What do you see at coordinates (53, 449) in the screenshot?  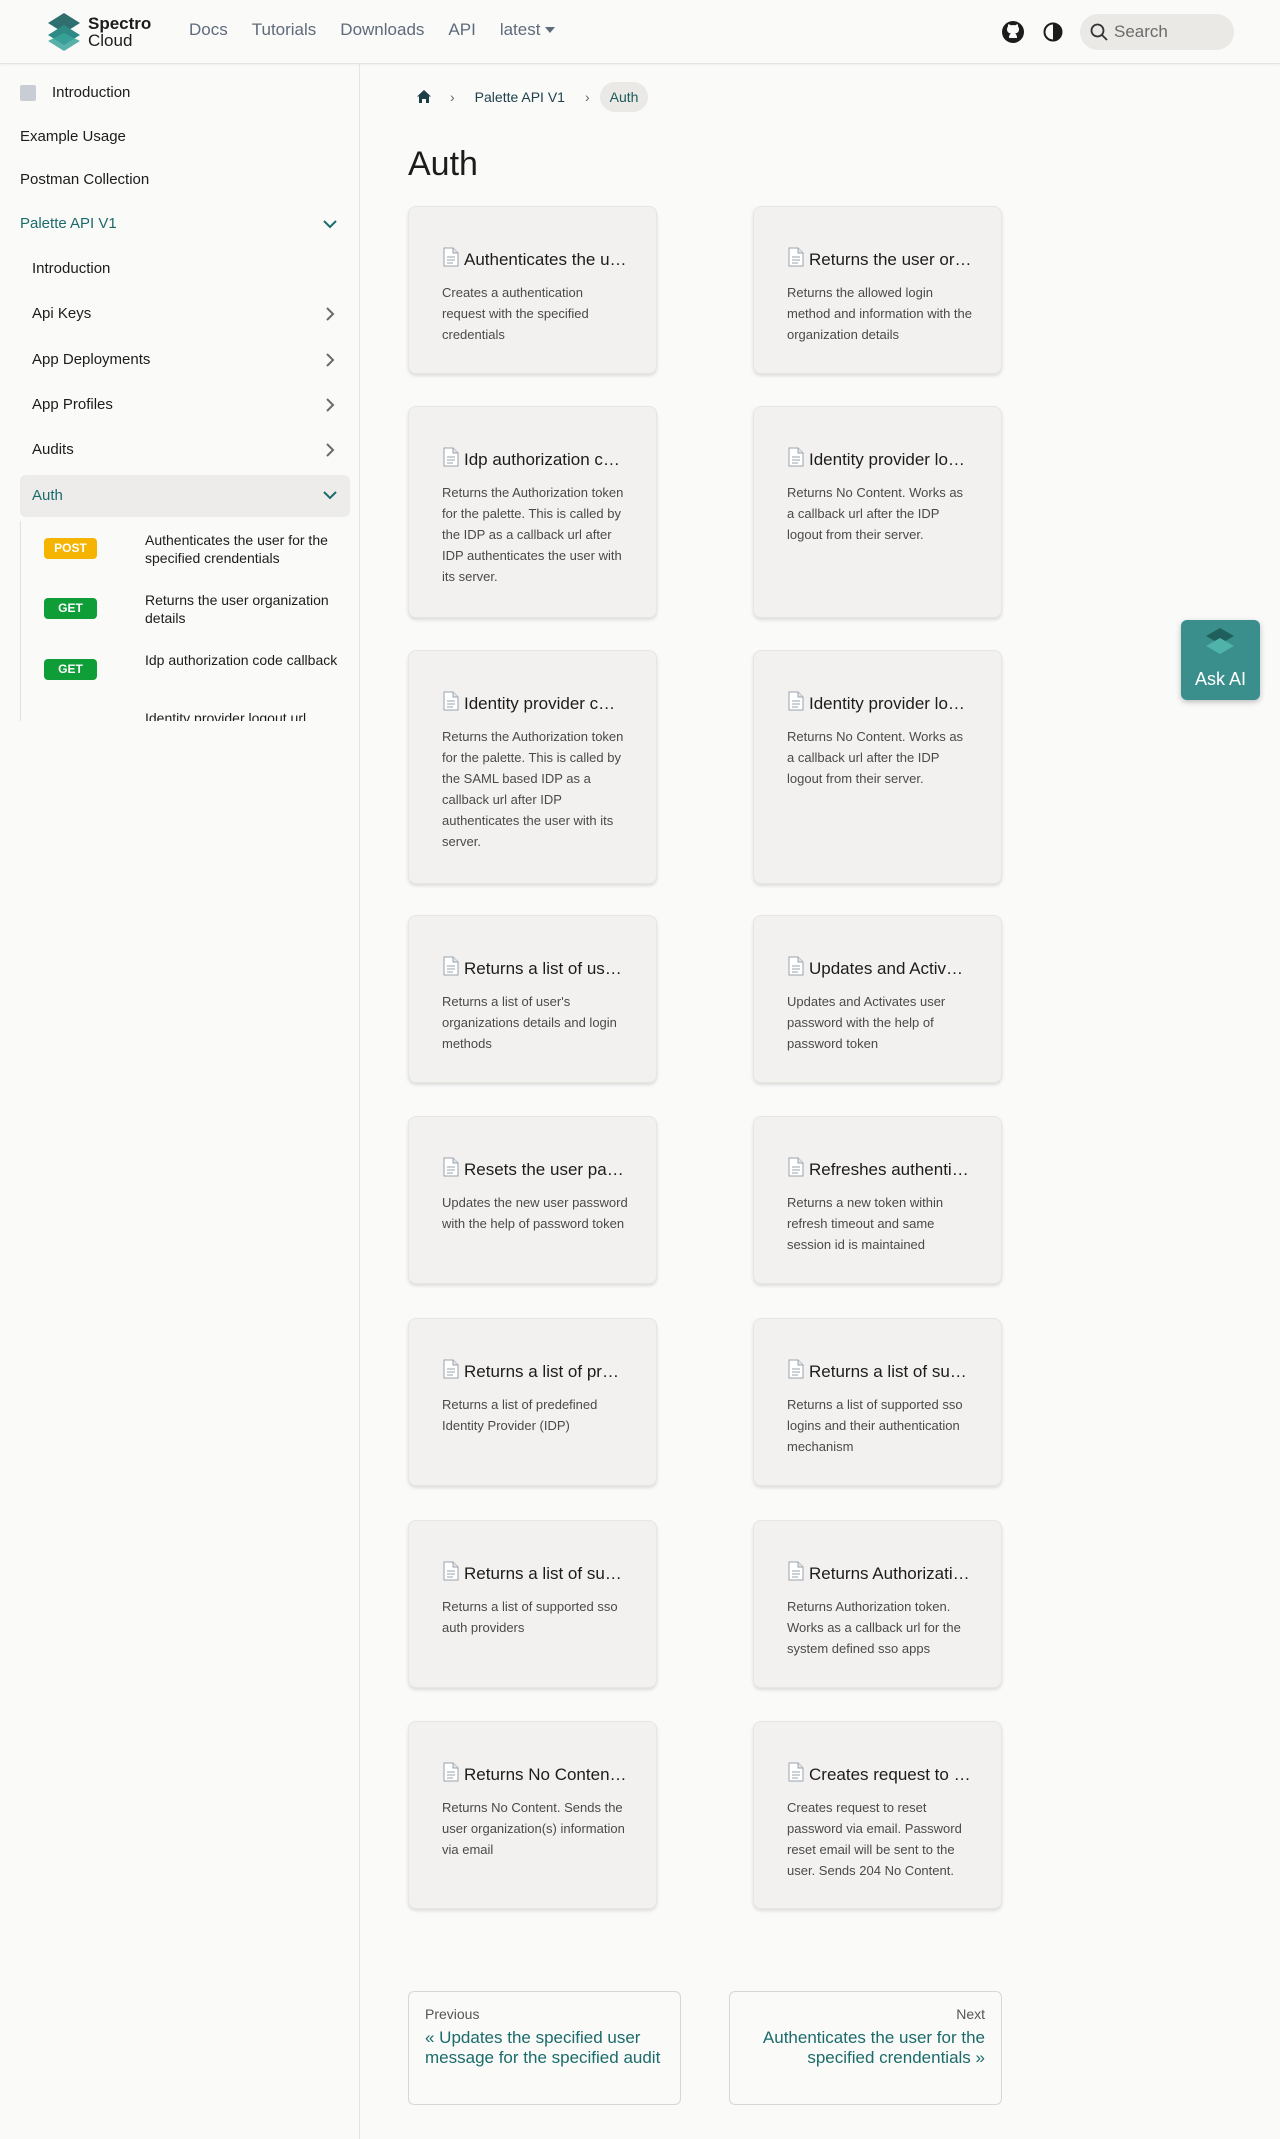 I see `sidebar-item-label: Audits` at bounding box center [53, 449].